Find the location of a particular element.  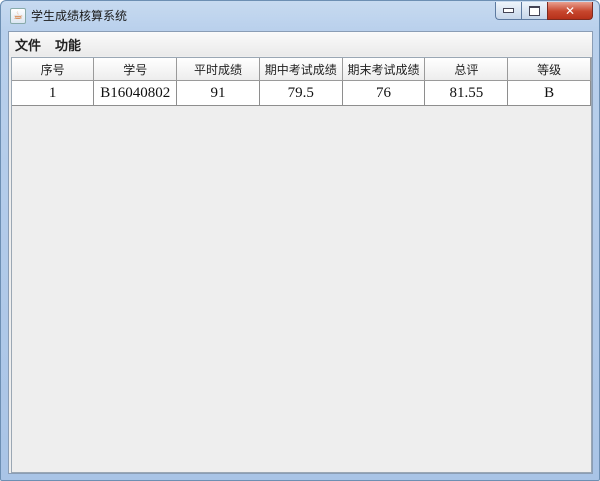

maximize-button is located at coordinates (534, 11).